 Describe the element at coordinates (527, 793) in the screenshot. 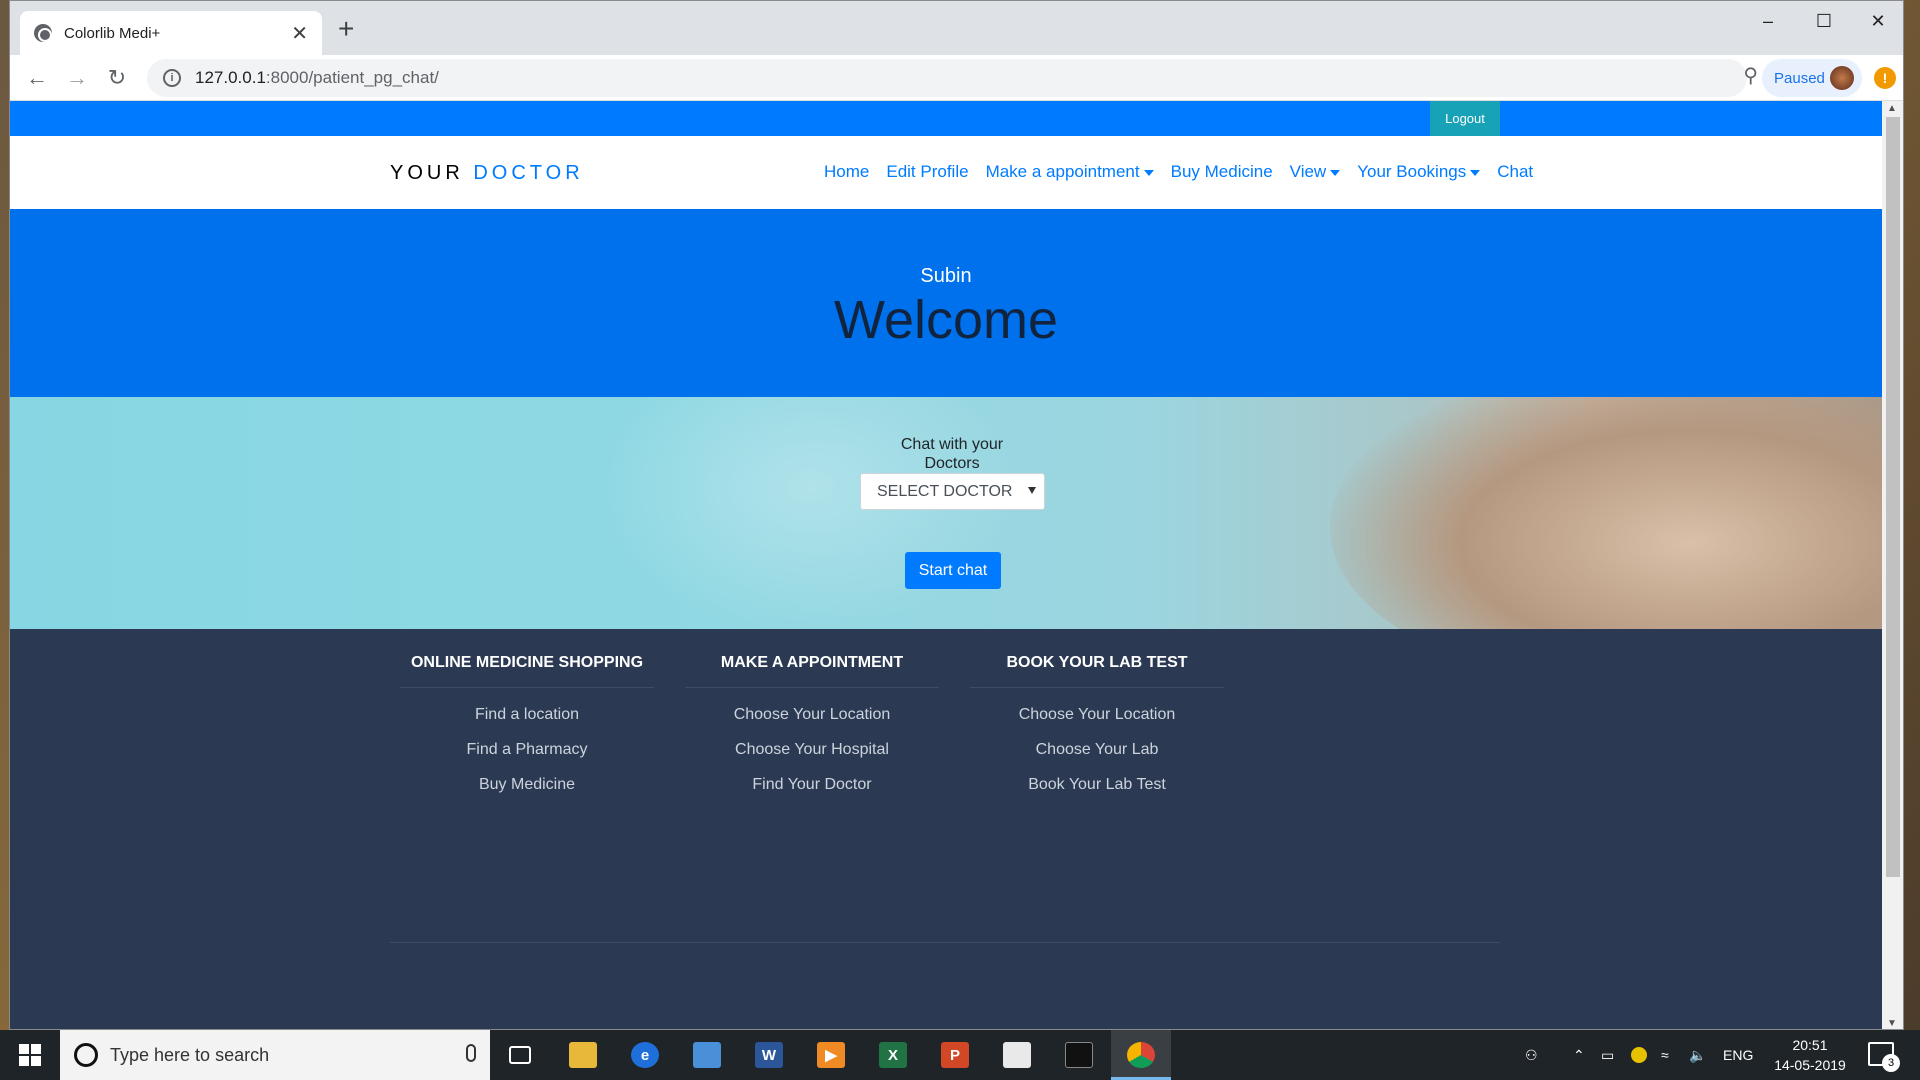

I see `footer-link: Buy Medicine` at that location.